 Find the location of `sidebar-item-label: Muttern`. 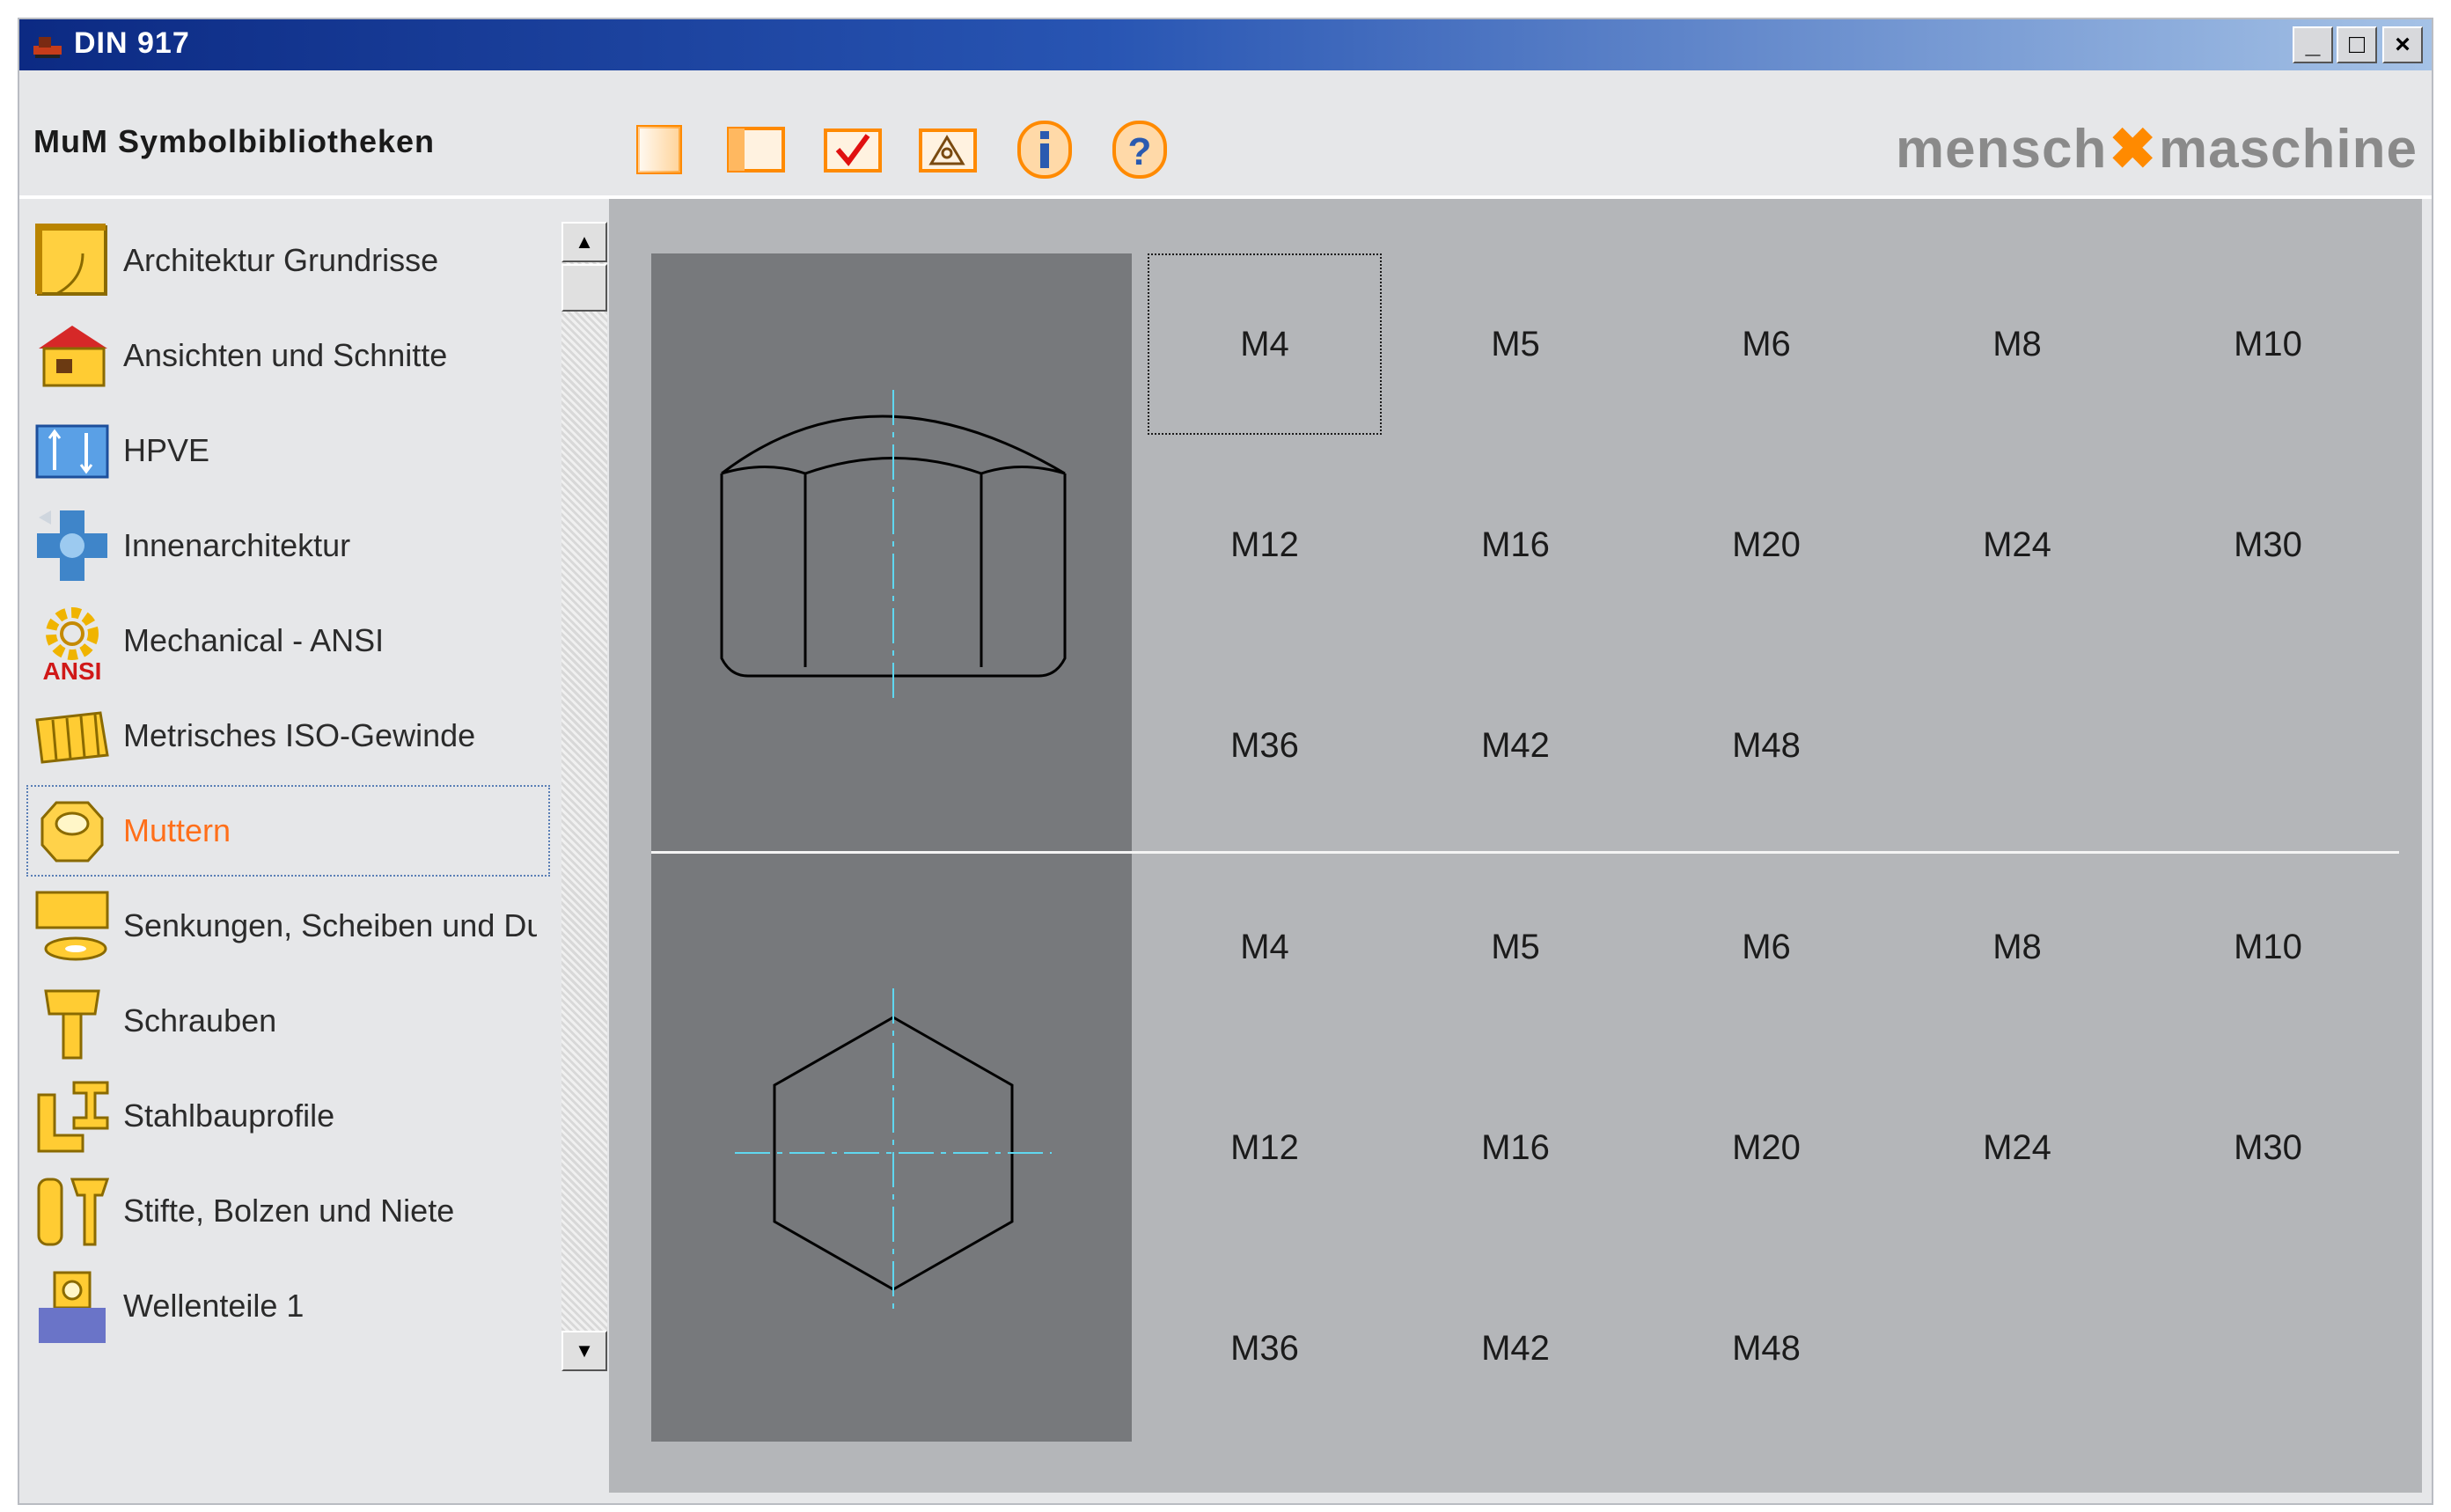

sidebar-item-label: Muttern is located at coordinates (177, 830).